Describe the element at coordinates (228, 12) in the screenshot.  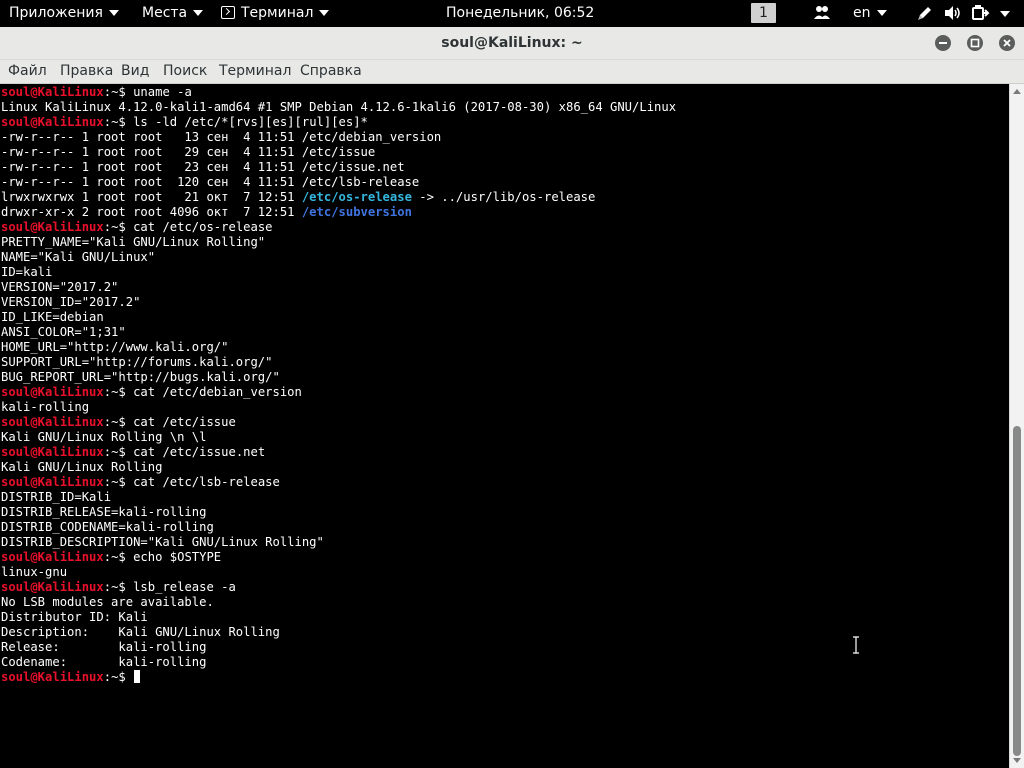
I see `terminal-icon` at that location.